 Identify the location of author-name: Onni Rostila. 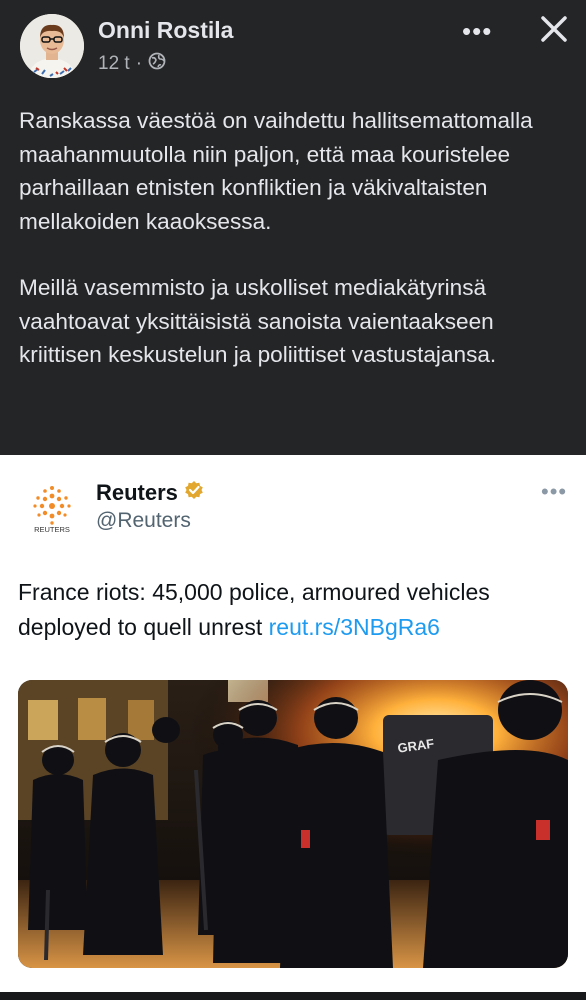
(165, 30).